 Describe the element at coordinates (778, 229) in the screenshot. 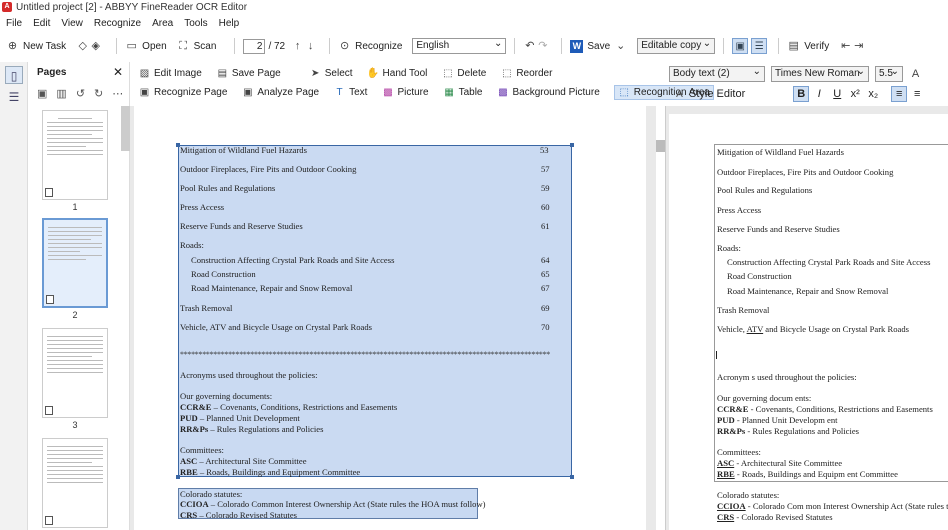

I see `recognized-line: Reserve Funds and Reserve Studies` at that location.